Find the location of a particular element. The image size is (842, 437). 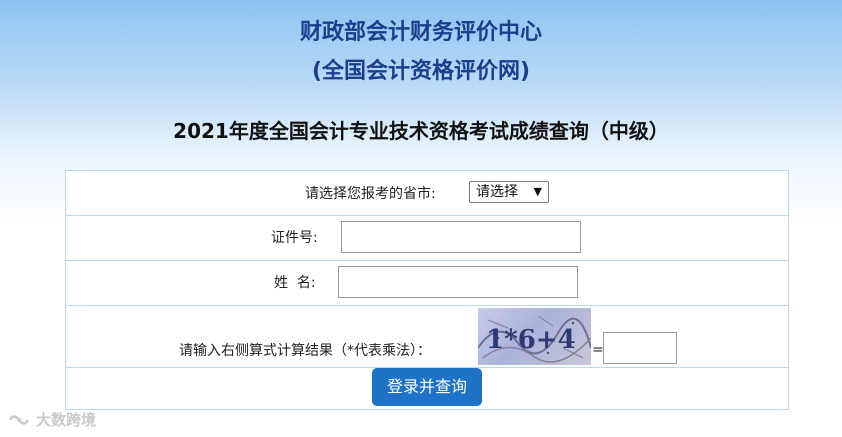

province-select: 请选择 ▼ is located at coordinates (509, 192).